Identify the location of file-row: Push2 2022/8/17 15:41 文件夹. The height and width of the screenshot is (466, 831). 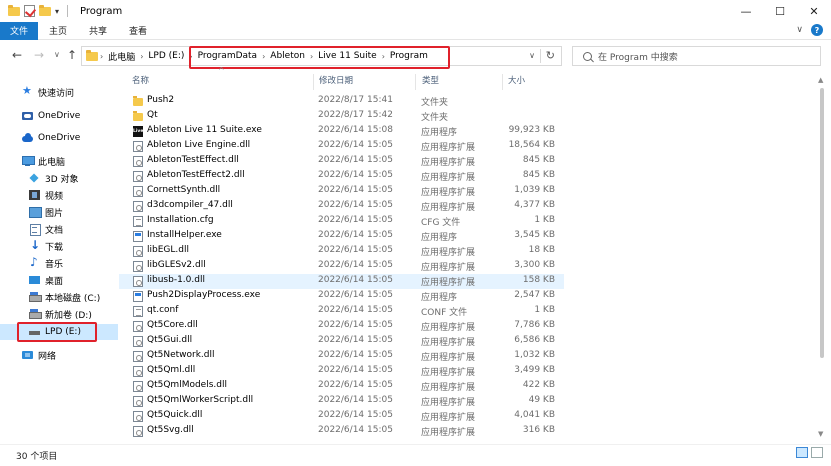
(341, 101).